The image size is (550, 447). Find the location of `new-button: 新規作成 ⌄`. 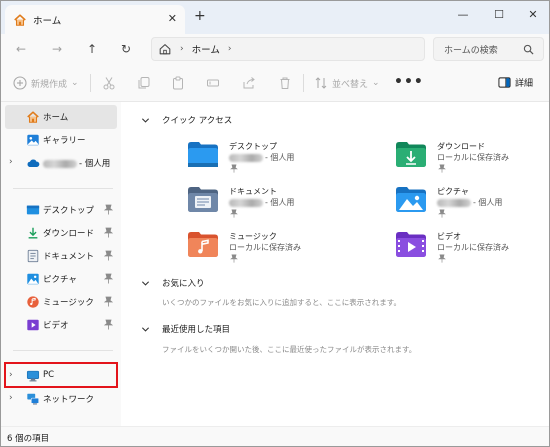

new-button: 新規作成 ⌄ is located at coordinates (46, 83).